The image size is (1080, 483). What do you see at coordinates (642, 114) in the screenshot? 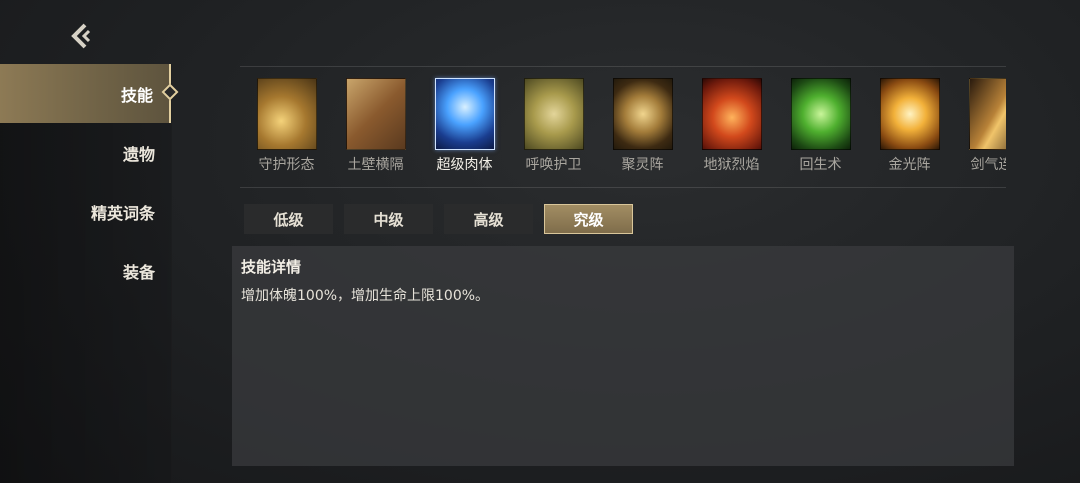
I see `spirit-circle-icon` at bounding box center [642, 114].